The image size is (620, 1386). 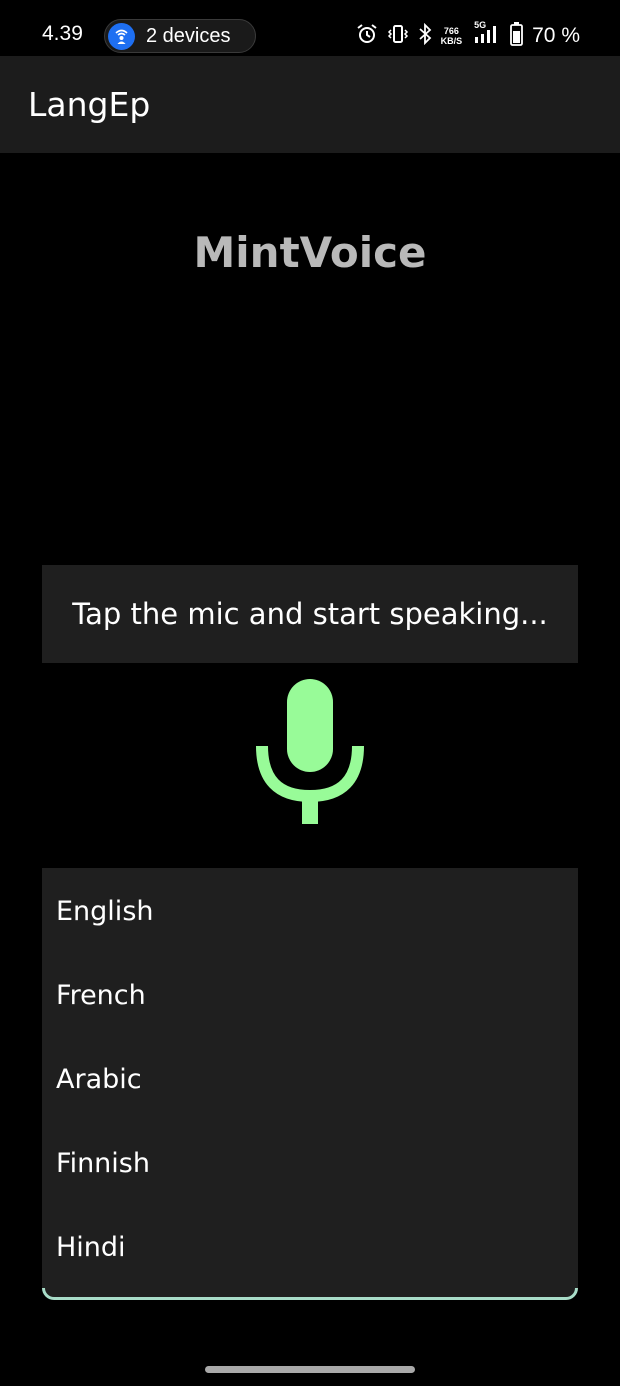 I want to click on status-time: 4.39, so click(x=62, y=33).